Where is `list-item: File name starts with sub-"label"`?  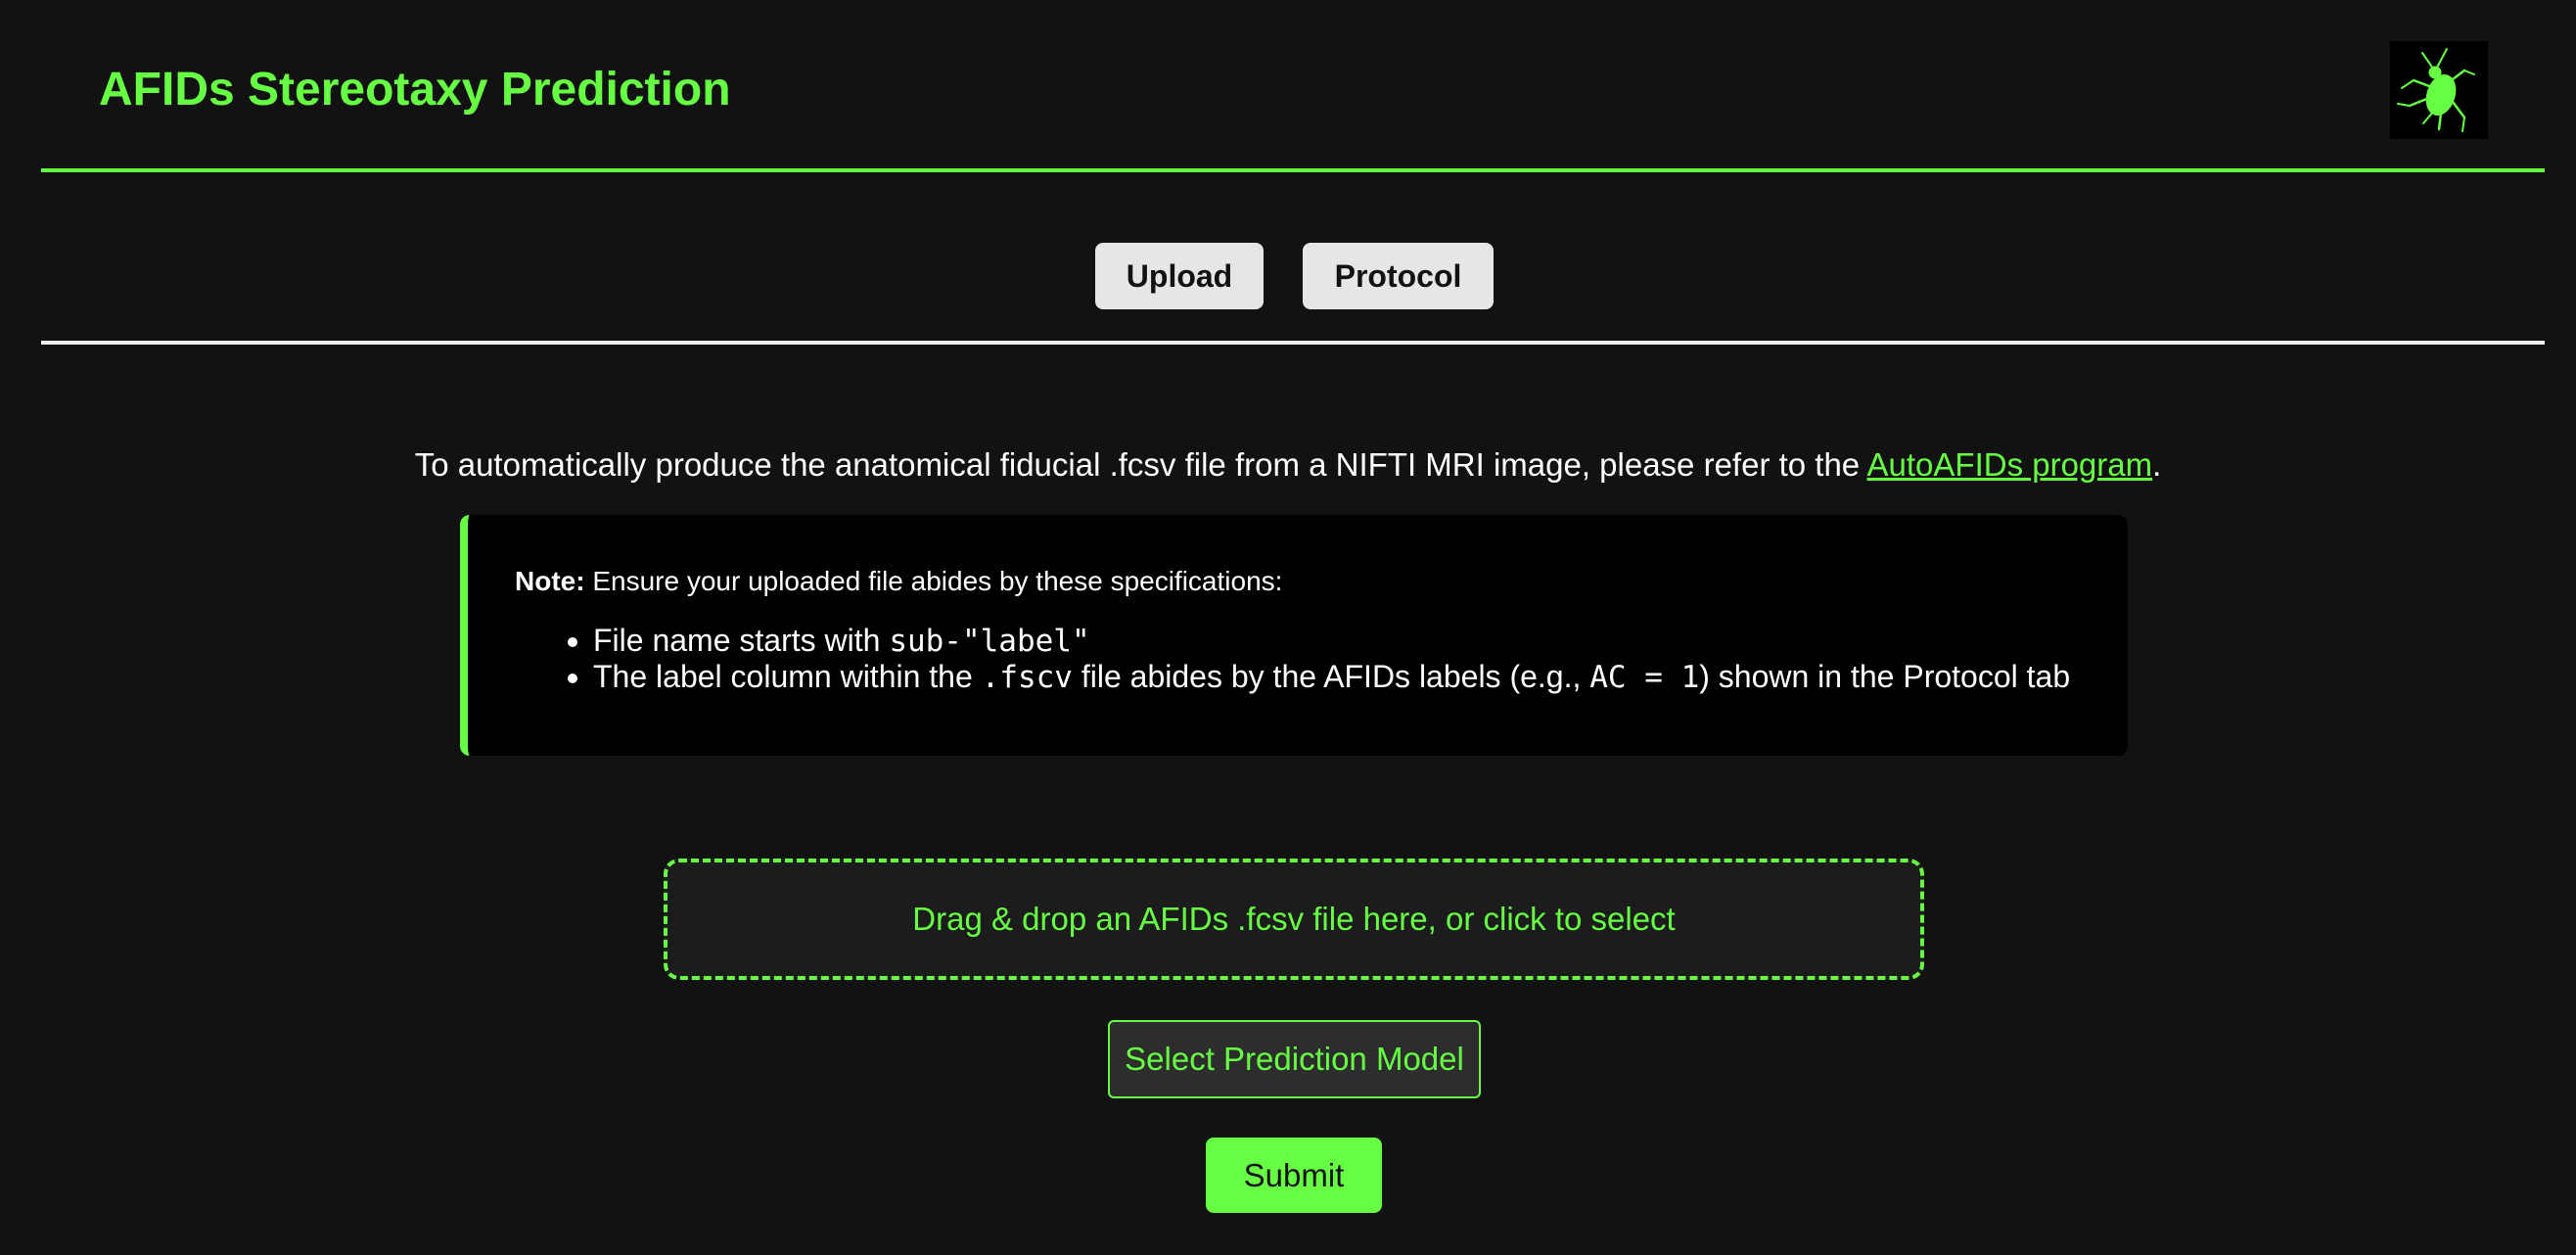
list-item: File name starts with sub-"label" is located at coordinates (1332, 641).